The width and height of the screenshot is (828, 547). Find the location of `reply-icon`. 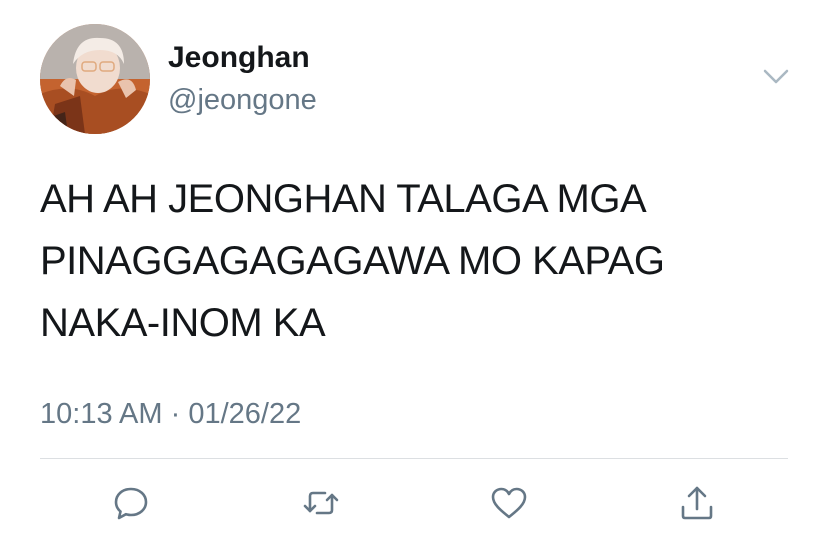

reply-icon is located at coordinates (131, 503).